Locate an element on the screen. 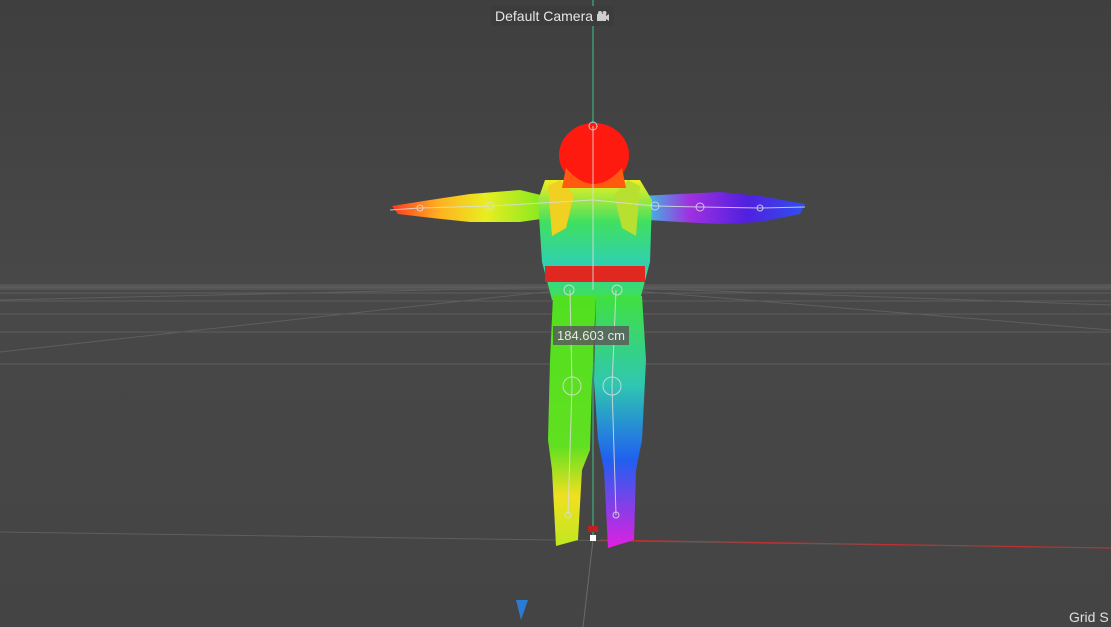 The width and height of the screenshot is (1111, 627). camera-label: Default Camera is located at coordinates (553, 16).